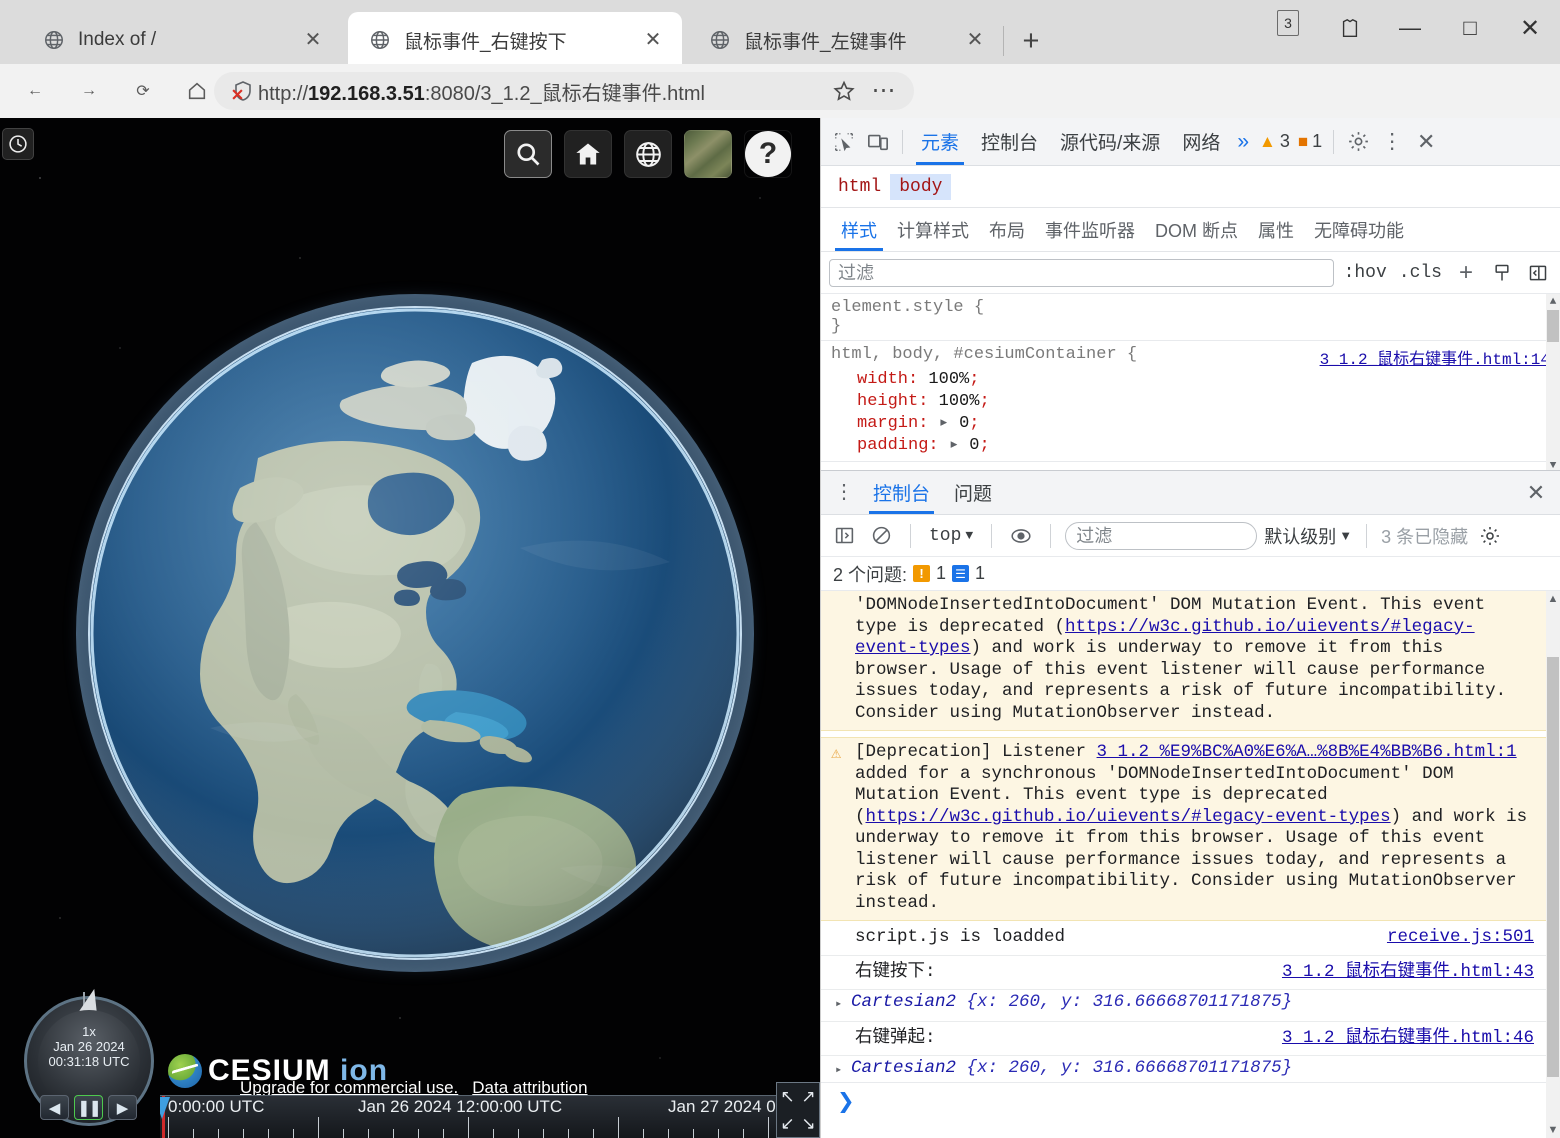 The image size is (1560, 1138). I want to click on console-prompt: ❯, so click(1183, 1110).